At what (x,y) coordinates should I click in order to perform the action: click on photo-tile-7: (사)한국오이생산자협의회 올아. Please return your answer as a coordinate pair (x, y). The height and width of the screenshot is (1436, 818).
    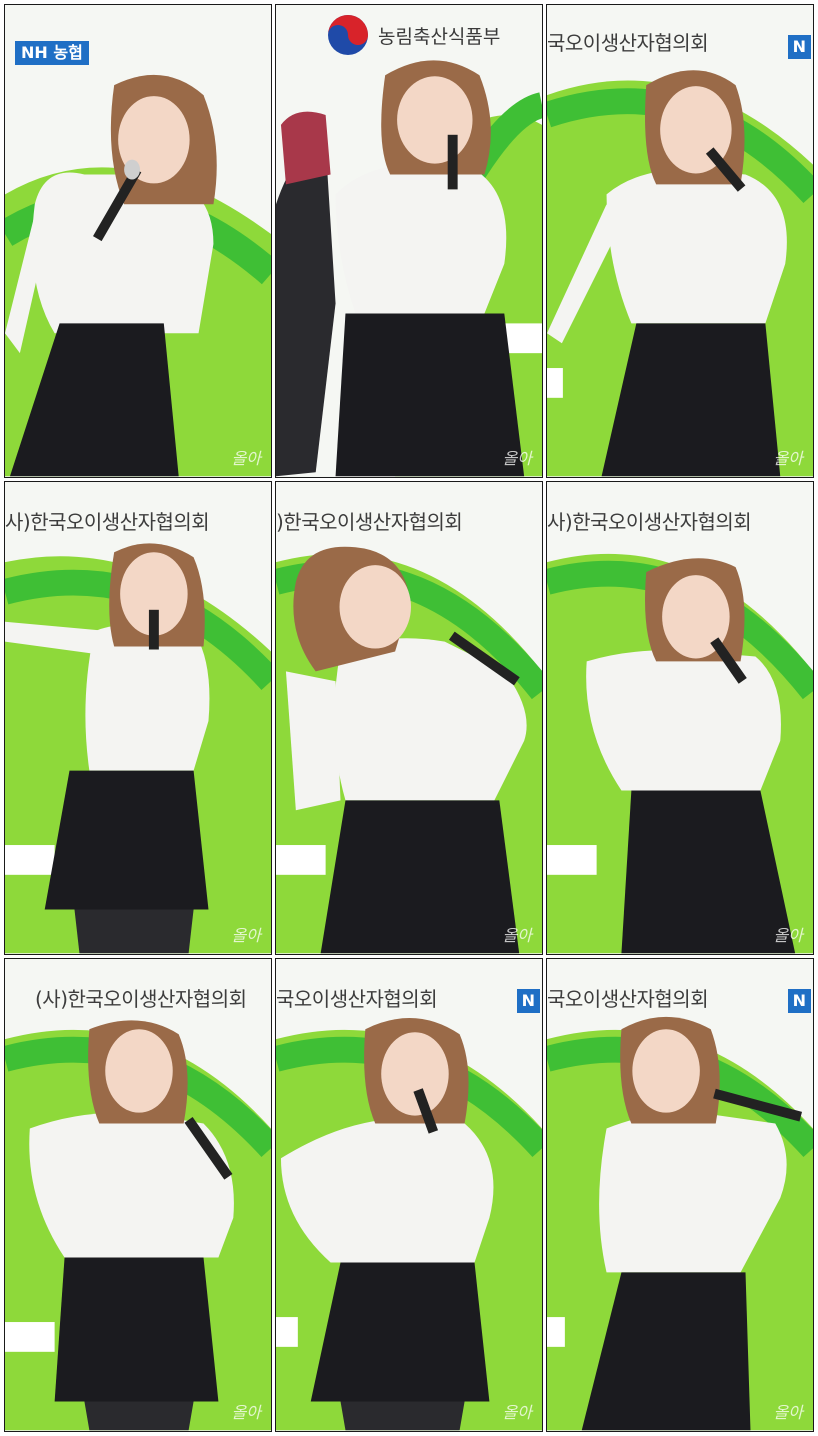
    Looking at the image, I should click on (138, 1195).